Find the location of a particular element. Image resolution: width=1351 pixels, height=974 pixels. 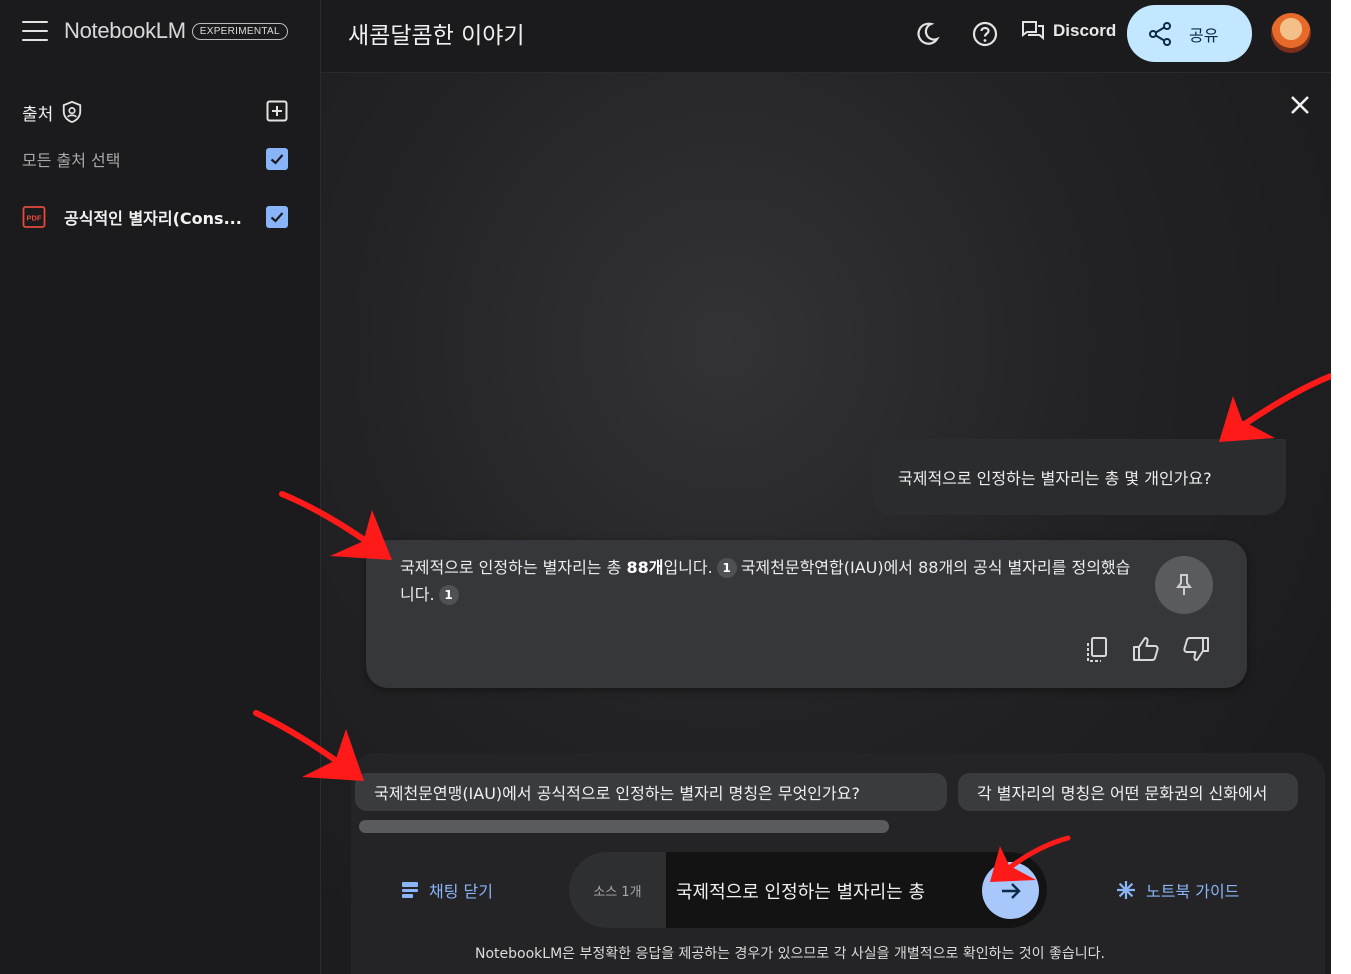

pdf-icon: PDF is located at coordinates (34, 217).